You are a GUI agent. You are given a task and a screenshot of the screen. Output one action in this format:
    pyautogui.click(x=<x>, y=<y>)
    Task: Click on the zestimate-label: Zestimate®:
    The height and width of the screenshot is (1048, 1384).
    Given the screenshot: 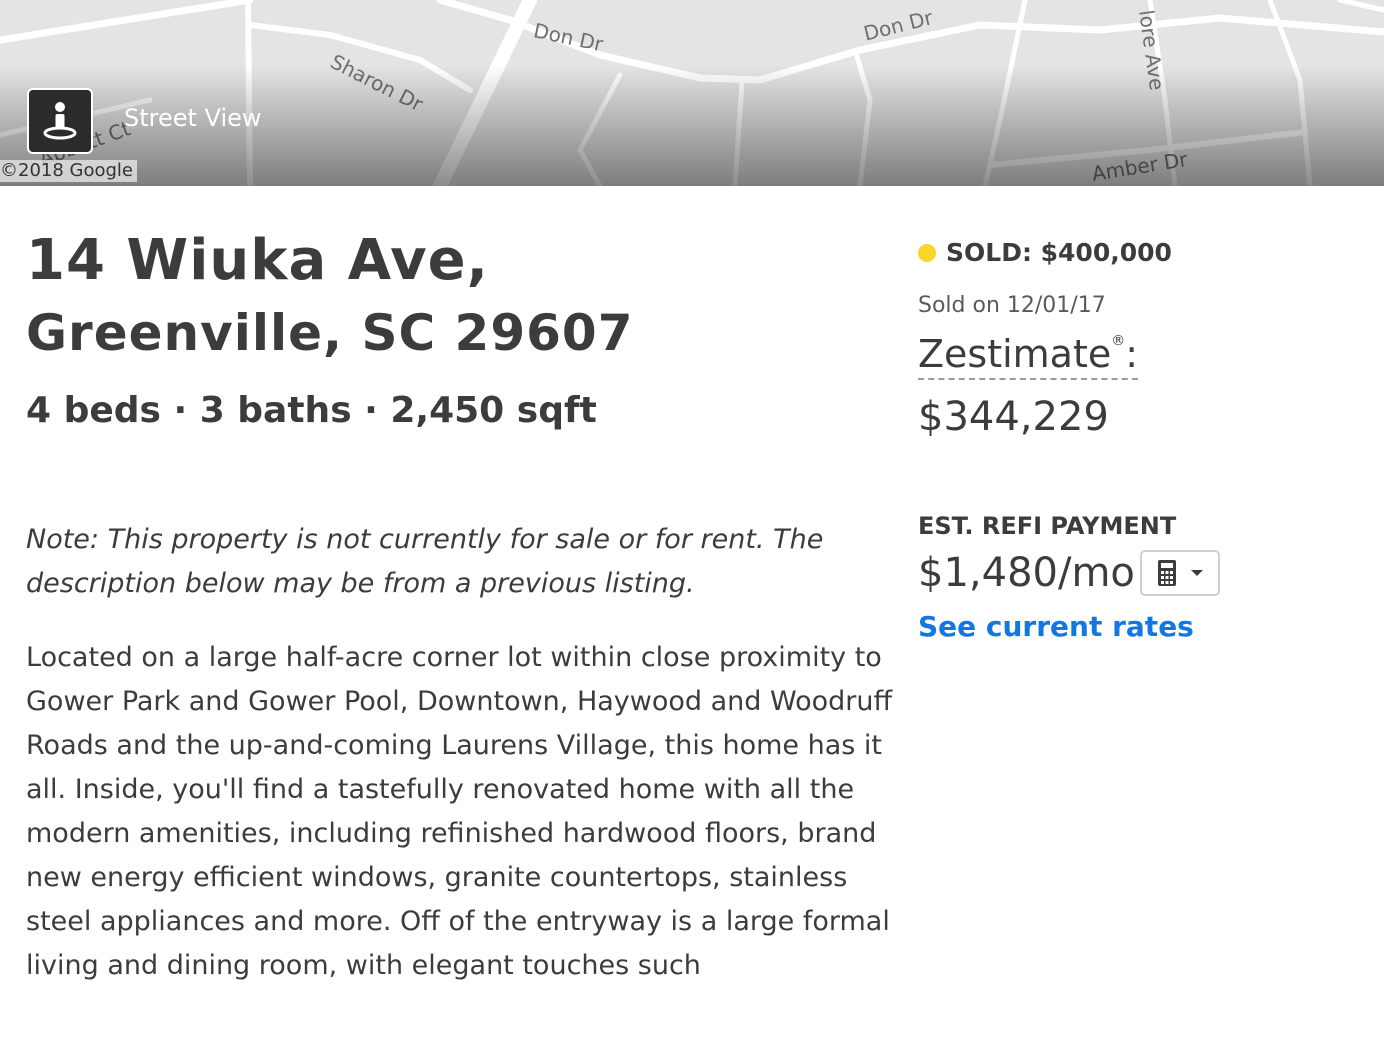 What is the action you would take?
    pyautogui.click(x=1028, y=356)
    